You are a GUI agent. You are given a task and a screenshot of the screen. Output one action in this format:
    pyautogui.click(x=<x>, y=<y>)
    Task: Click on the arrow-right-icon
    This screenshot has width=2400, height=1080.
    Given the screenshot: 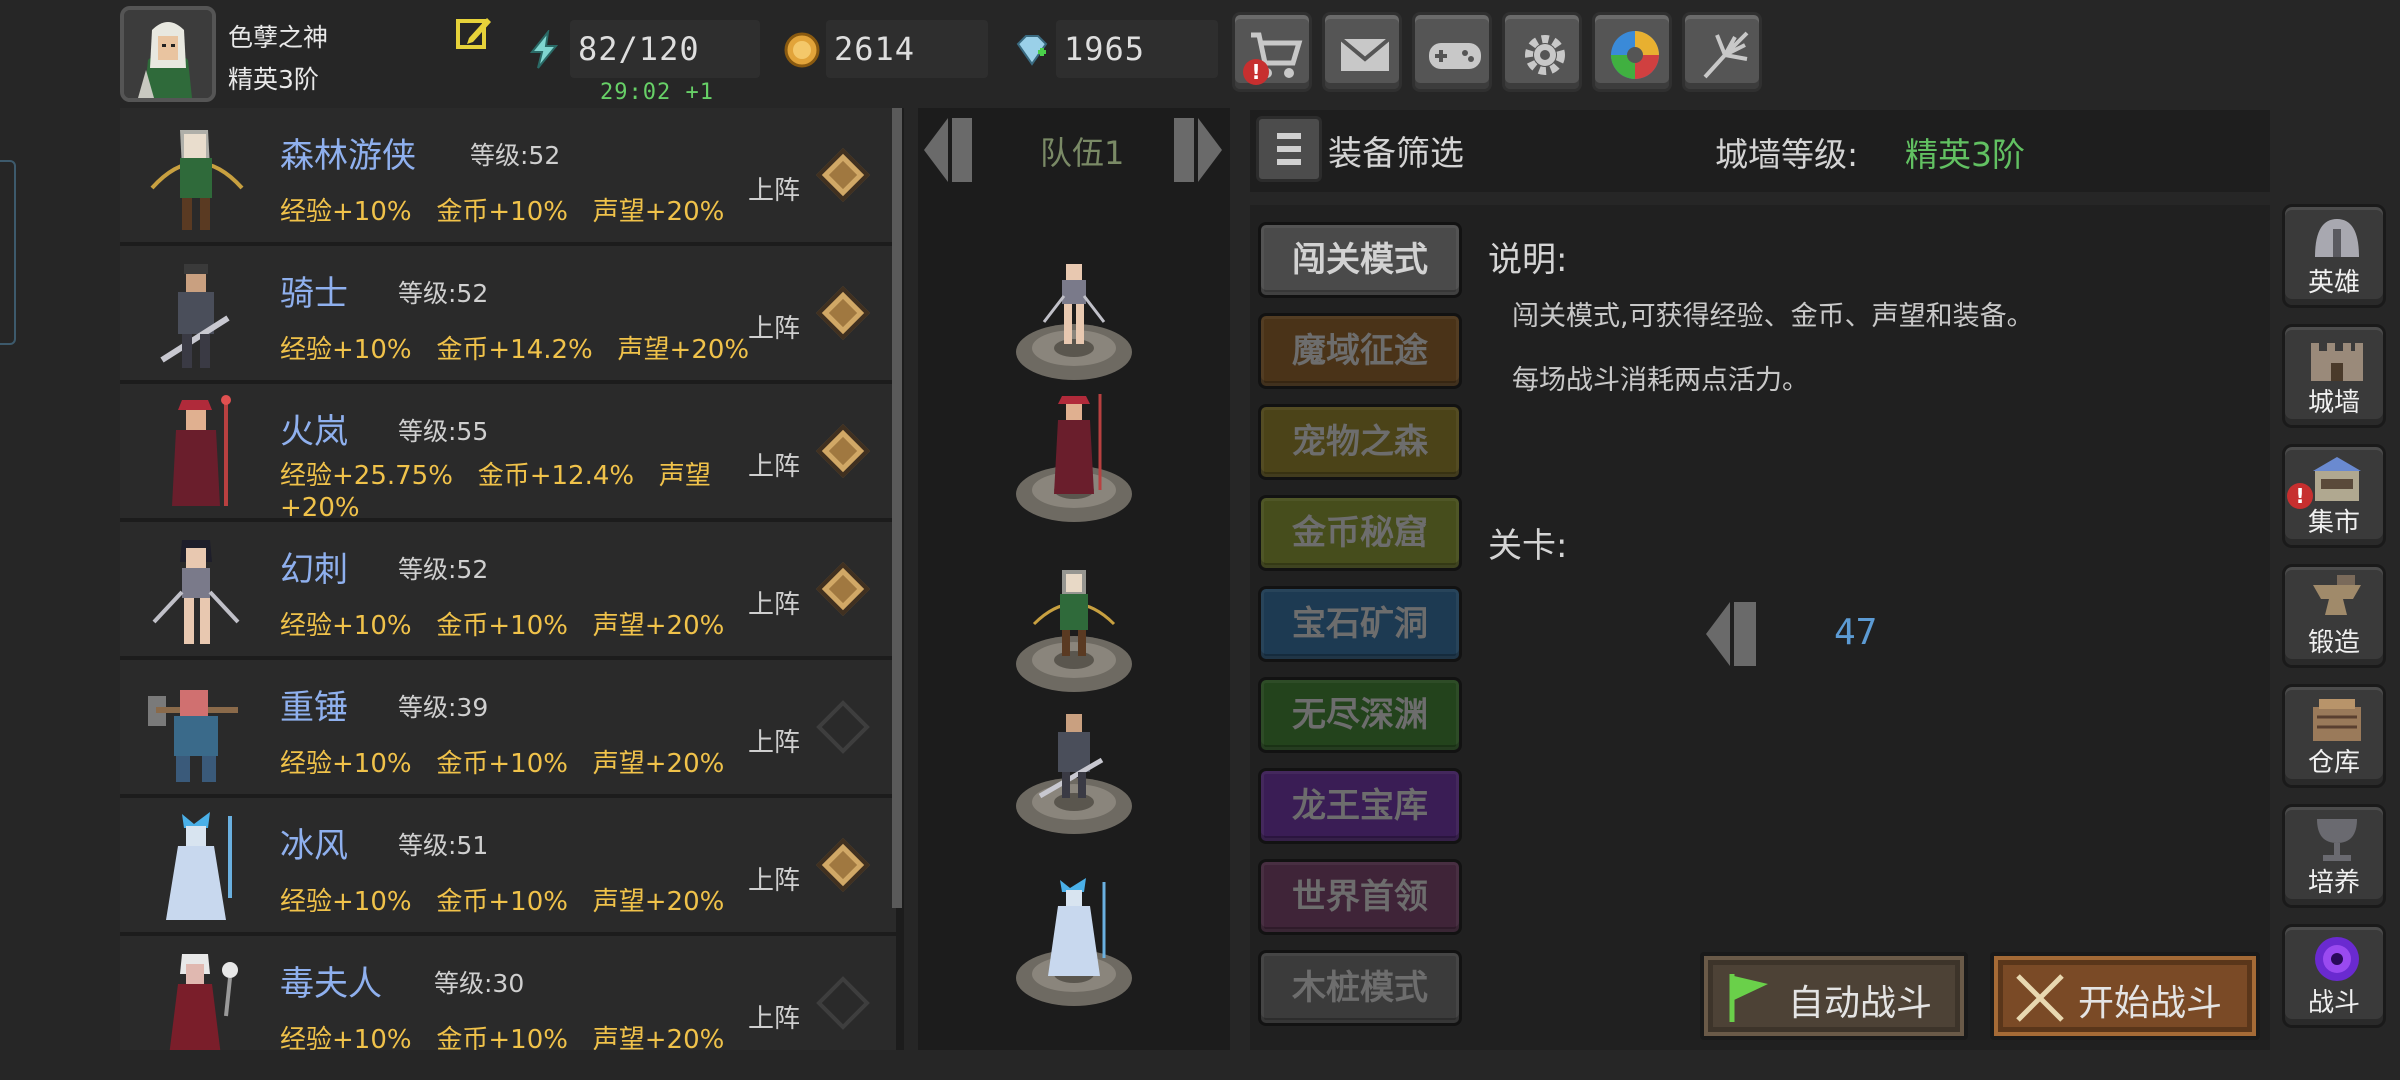 What is the action you would take?
    pyautogui.click(x=1198, y=150)
    